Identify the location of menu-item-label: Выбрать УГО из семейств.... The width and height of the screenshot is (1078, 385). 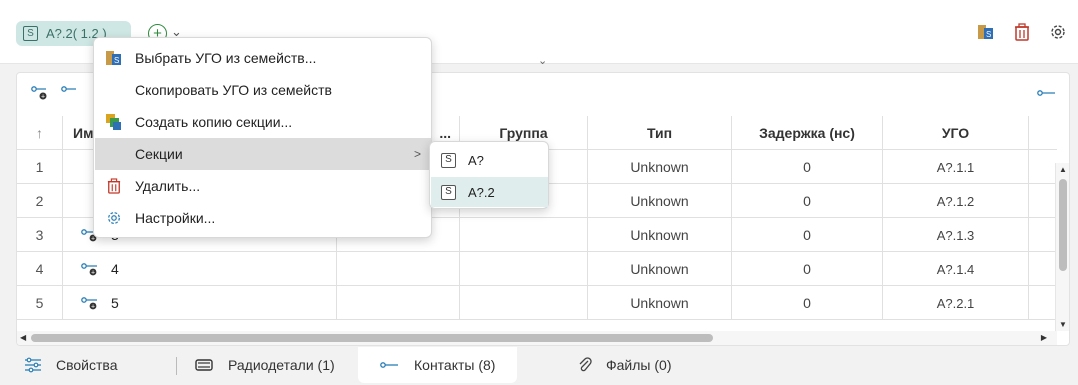
(226, 58).